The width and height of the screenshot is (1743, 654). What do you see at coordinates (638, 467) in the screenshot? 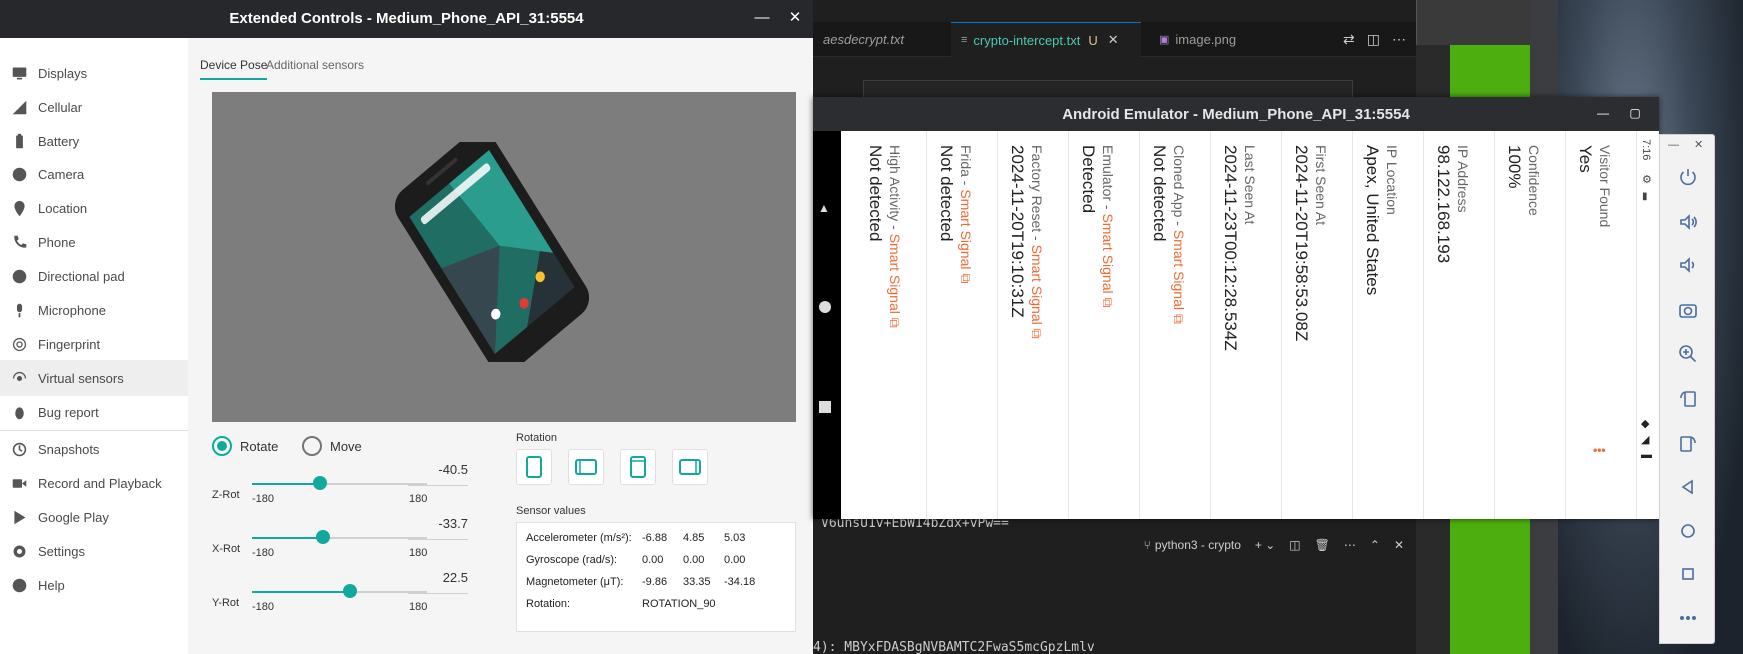
I see `reverse-portrait-button` at bounding box center [638, 467].